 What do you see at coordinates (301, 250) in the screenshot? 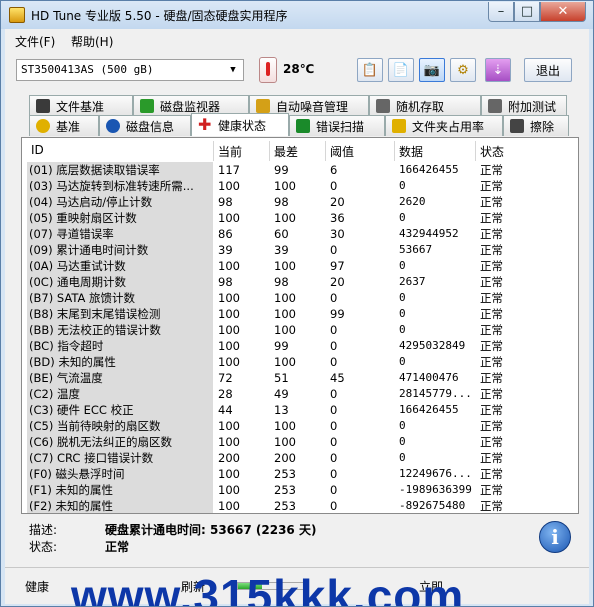
I see `table-row: (09) 累计通电时间计数 39 39 0 53667 正常` at bounding box center [301, 250].